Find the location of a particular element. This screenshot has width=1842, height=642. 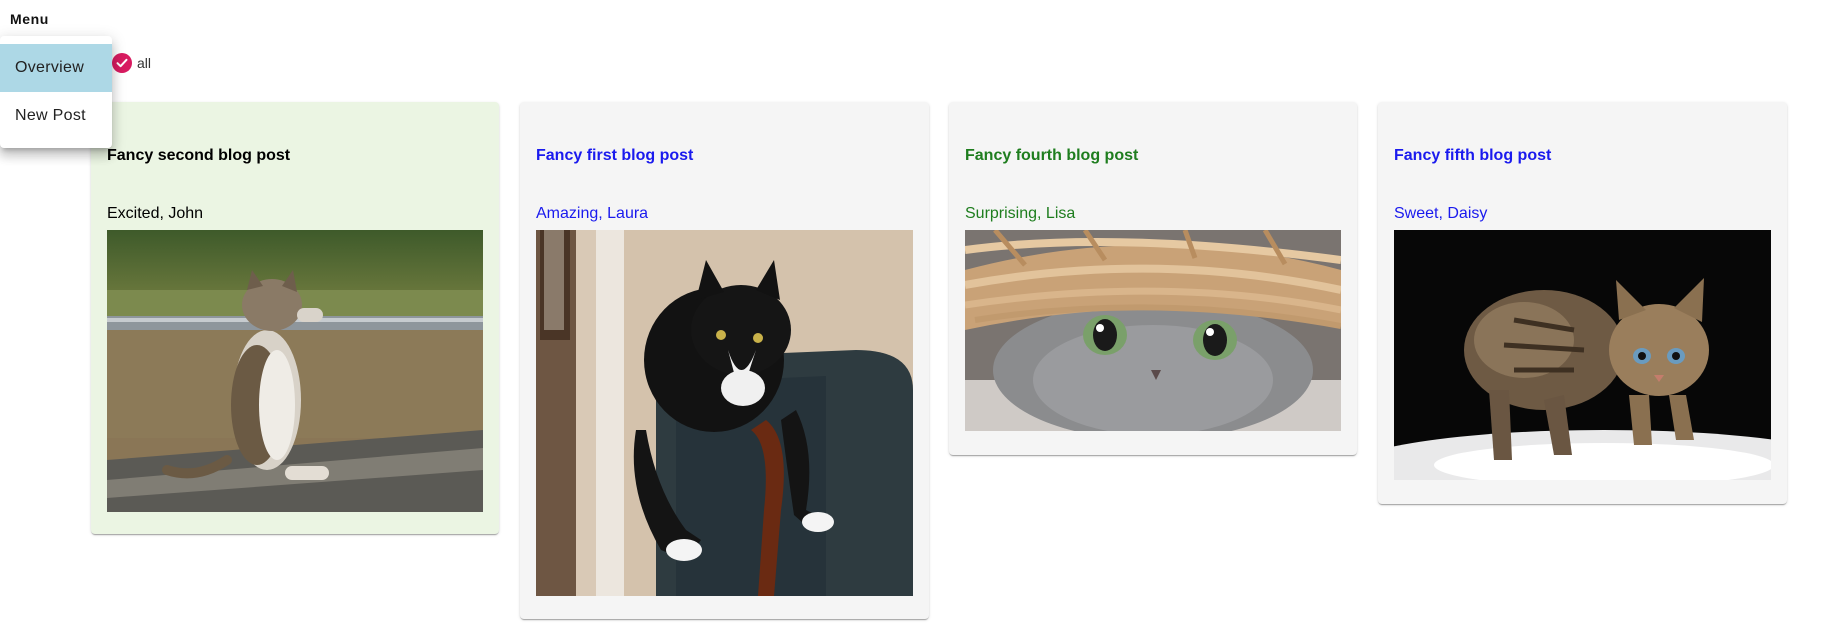

cat-on-railing-image is located at coordinates (295, 371).